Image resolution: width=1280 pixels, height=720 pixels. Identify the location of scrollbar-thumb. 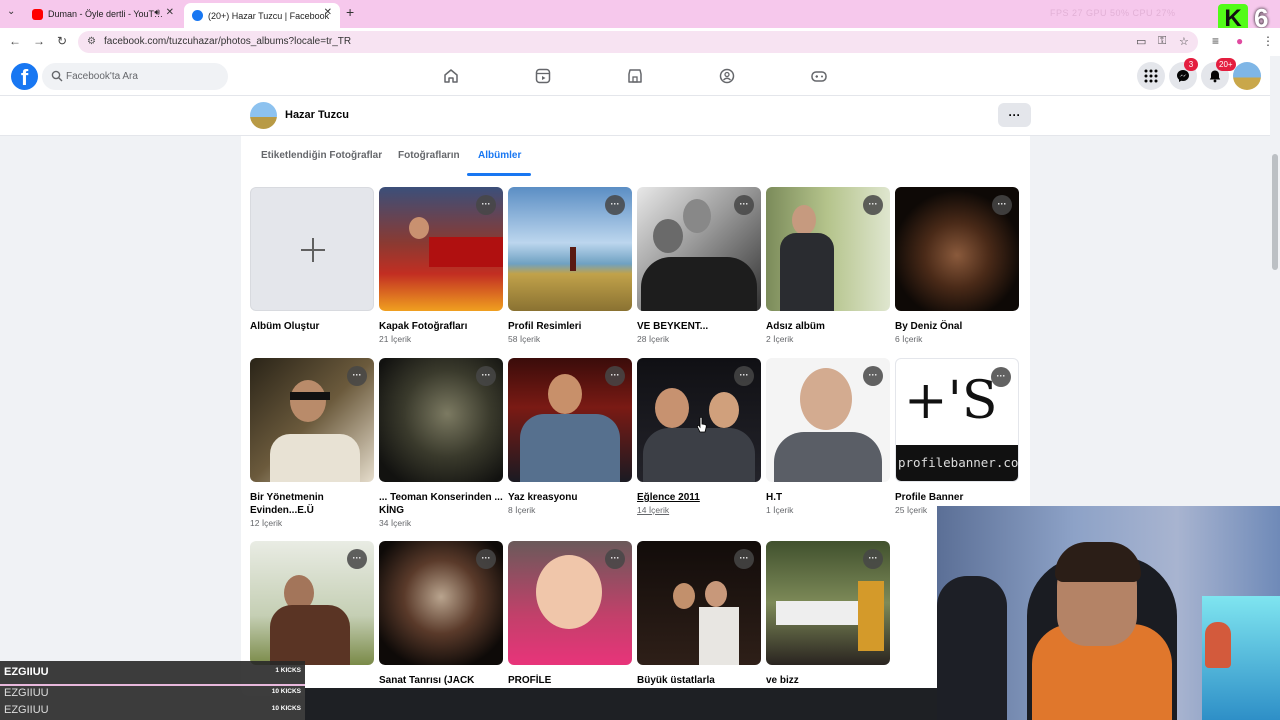
(1275, 212).